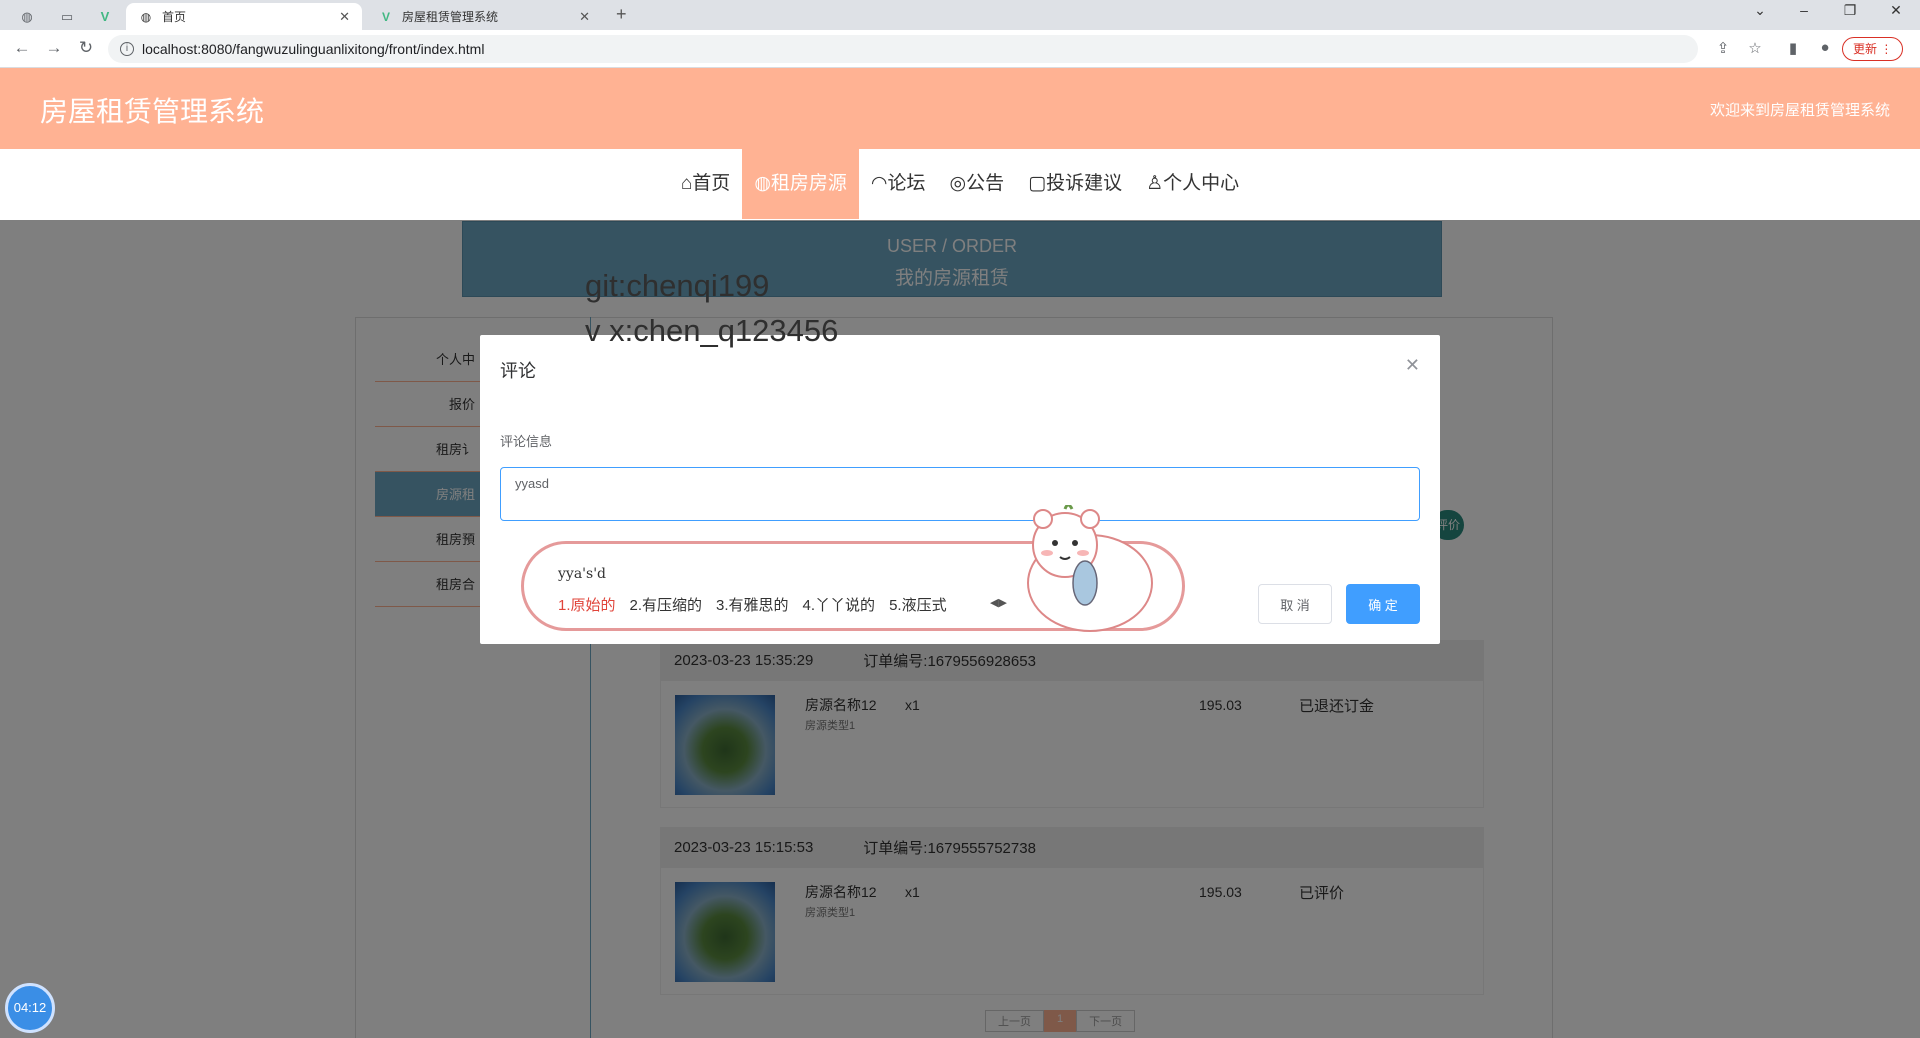 The image size is (1920, 1038). I want to click on nav-rentals: ◍租房房源, so click(800, 184).